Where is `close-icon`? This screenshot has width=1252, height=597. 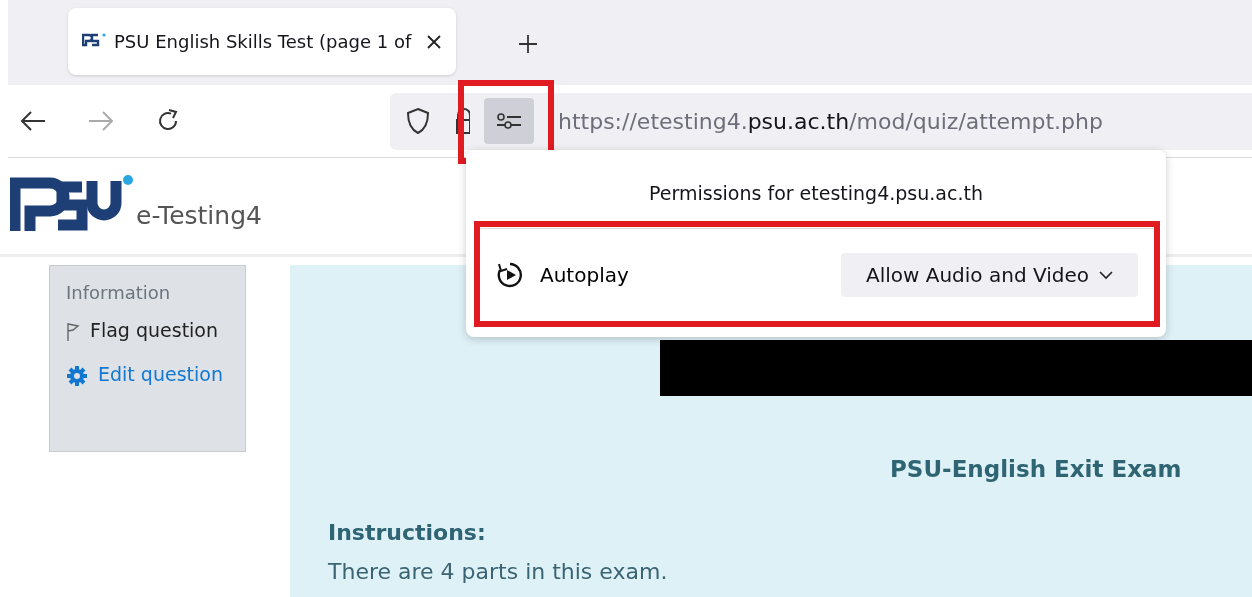
close-icon is located at coordinates (434, 41).